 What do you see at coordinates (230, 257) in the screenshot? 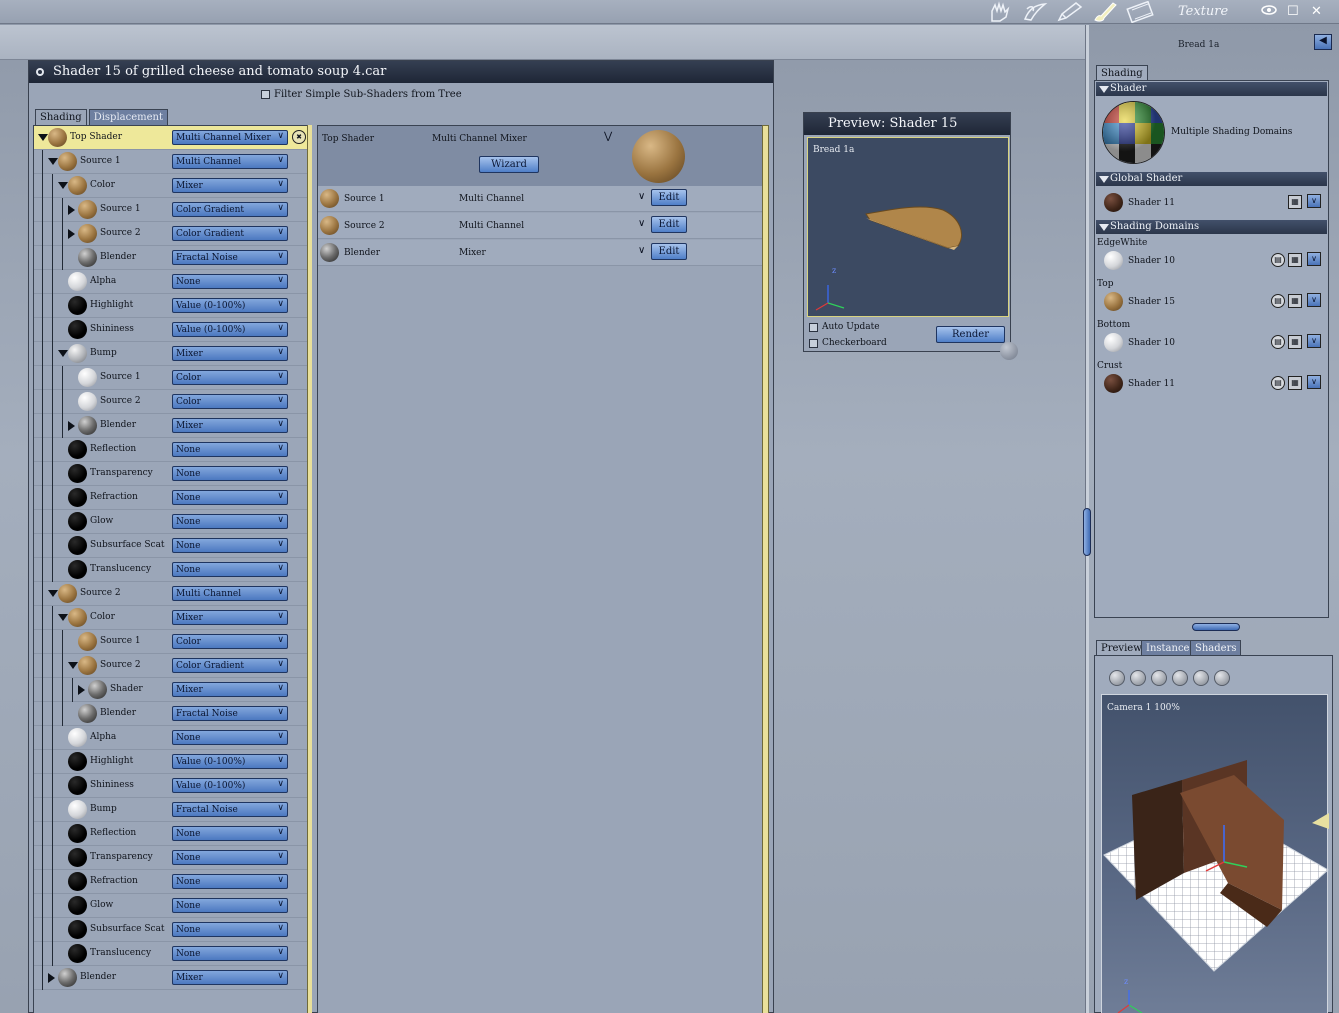
I see `shader-type-dropdown: Fractal Noise` at bounding box center [230, 257].